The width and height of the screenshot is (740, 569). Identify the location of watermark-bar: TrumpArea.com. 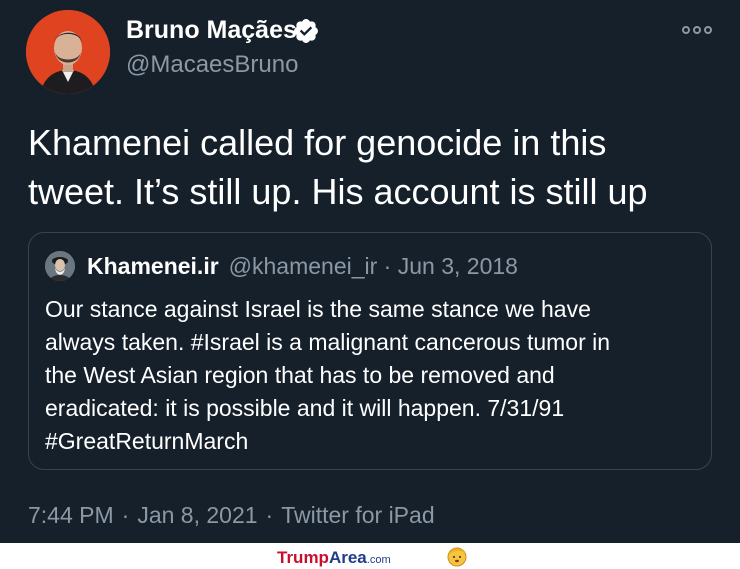
(370, 556).